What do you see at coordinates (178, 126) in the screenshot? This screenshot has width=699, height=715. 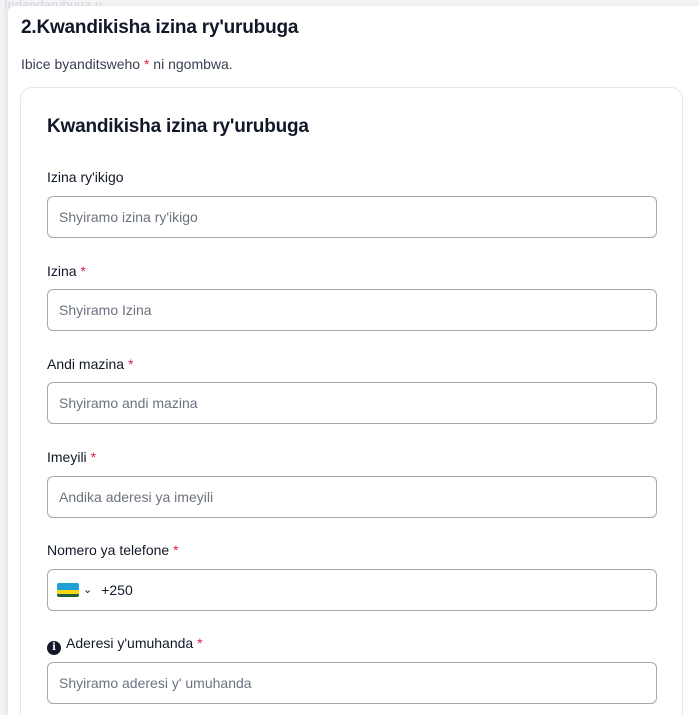 I see `form-title: Kwandikisha izina ry'urubuga` at bounding box center [178, 126].